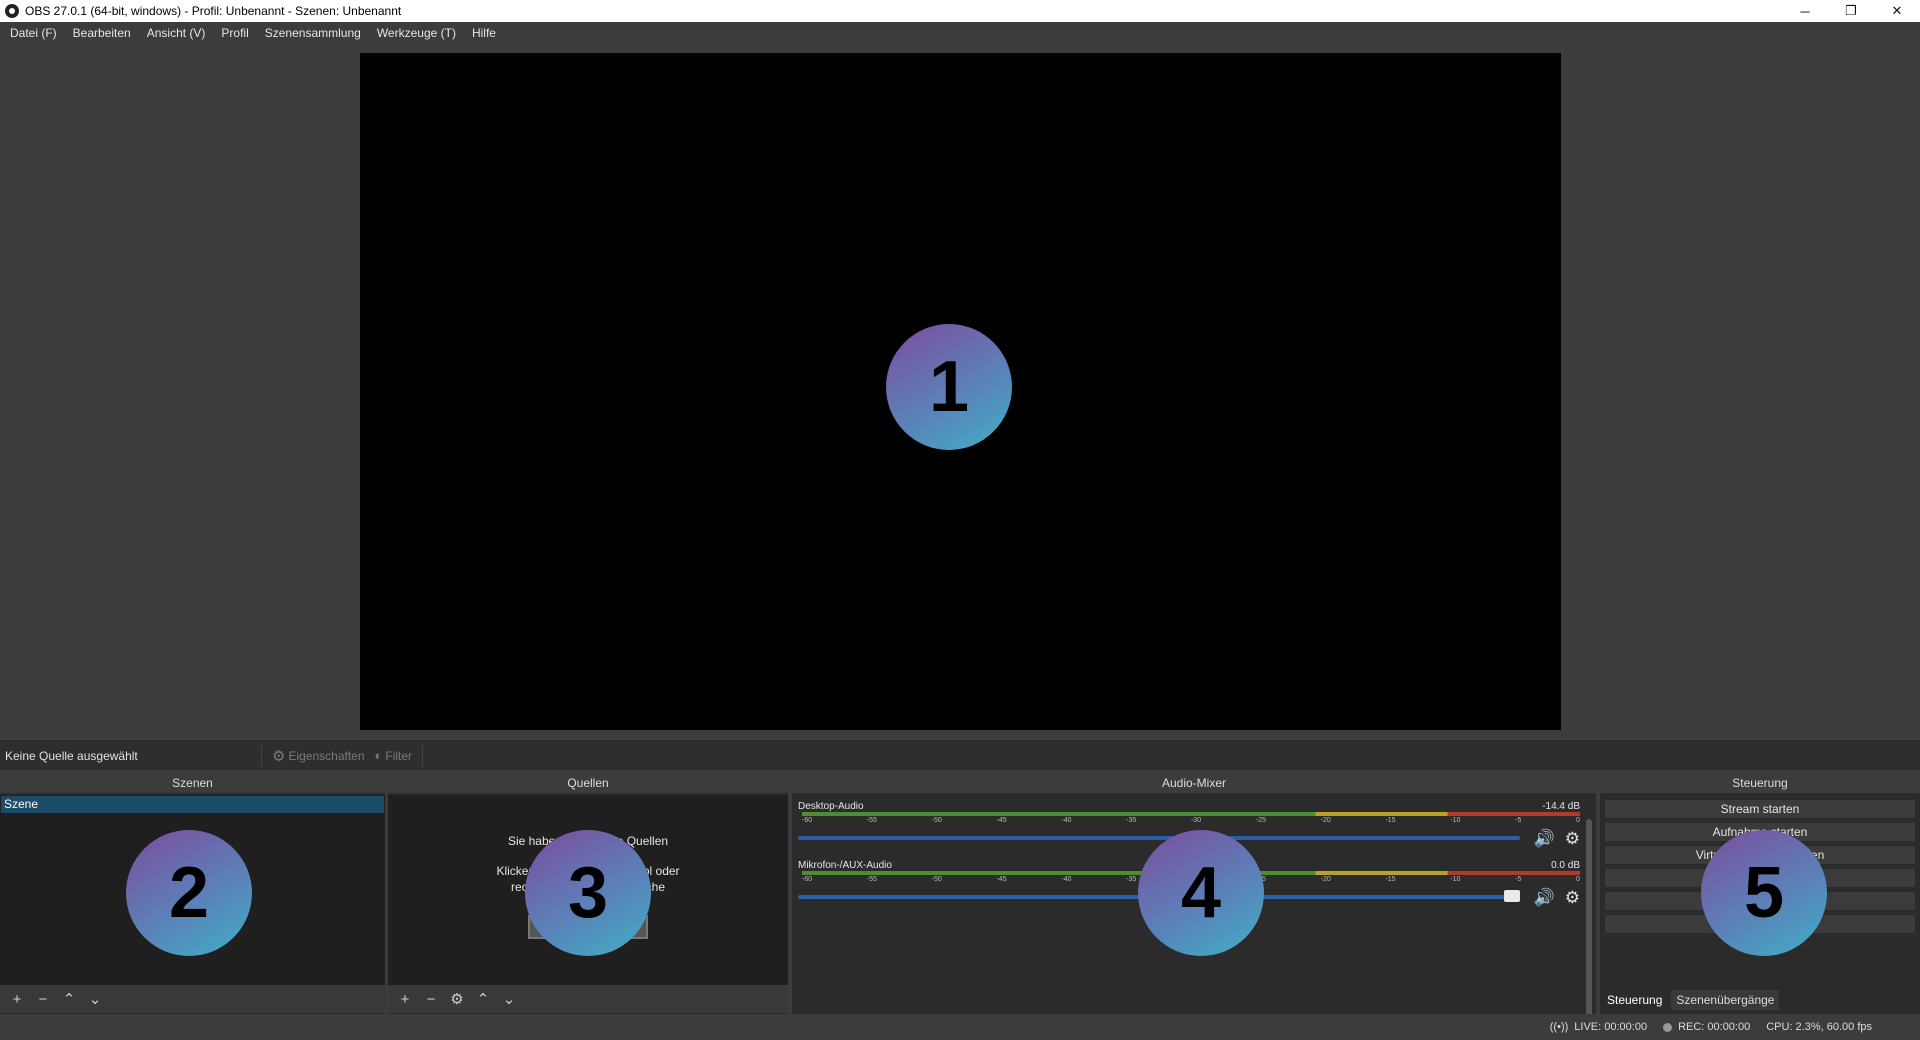 The width and height of the screenshot is (1920, 1040). Describe the element at coordinates (1260, 820) in the screenshot. I see `scale-tick: -25` at that location.